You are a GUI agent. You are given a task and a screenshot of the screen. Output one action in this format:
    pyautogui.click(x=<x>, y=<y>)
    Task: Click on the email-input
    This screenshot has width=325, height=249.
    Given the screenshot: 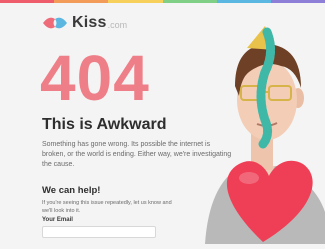 What is the action you would take?
    pyautogui.click(x=99, y=232)
    